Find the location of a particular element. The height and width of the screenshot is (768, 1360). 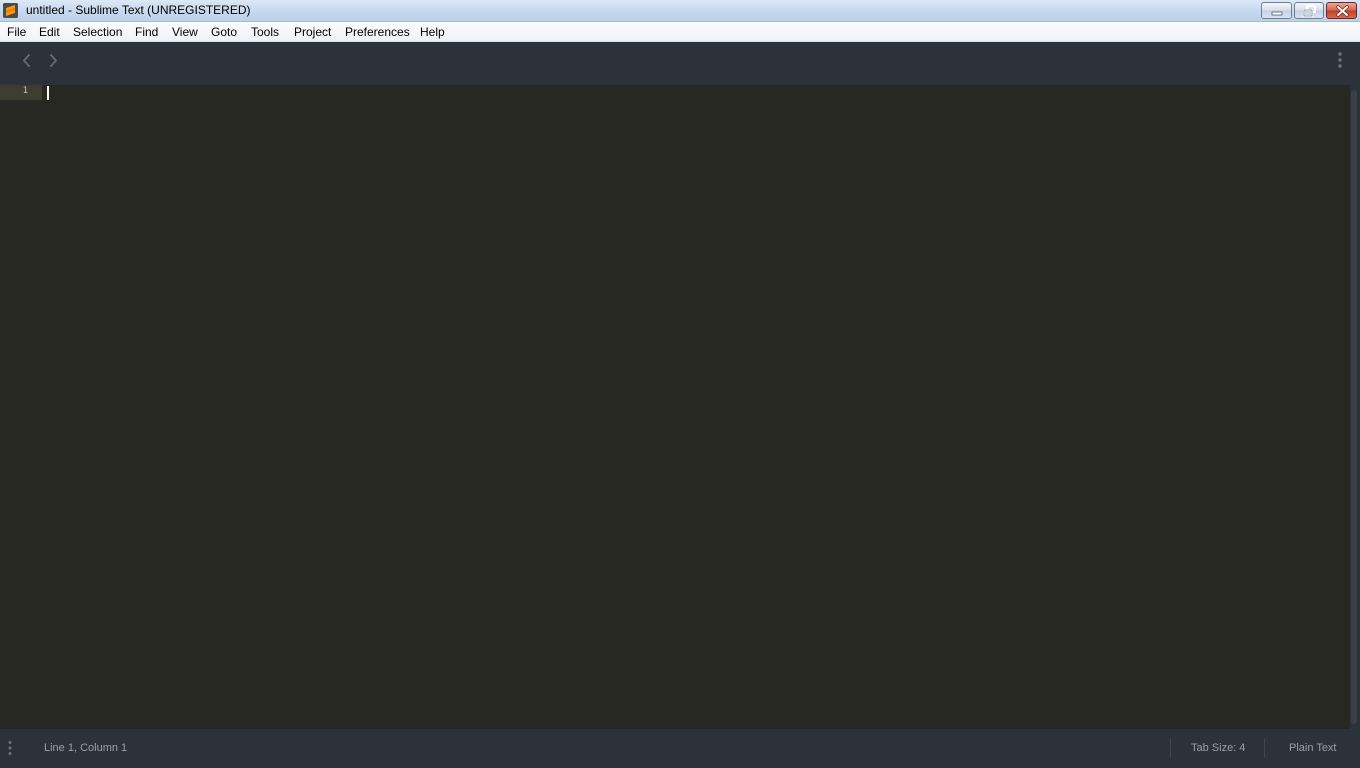

menu-file: File is located at coordinates (16, 32).